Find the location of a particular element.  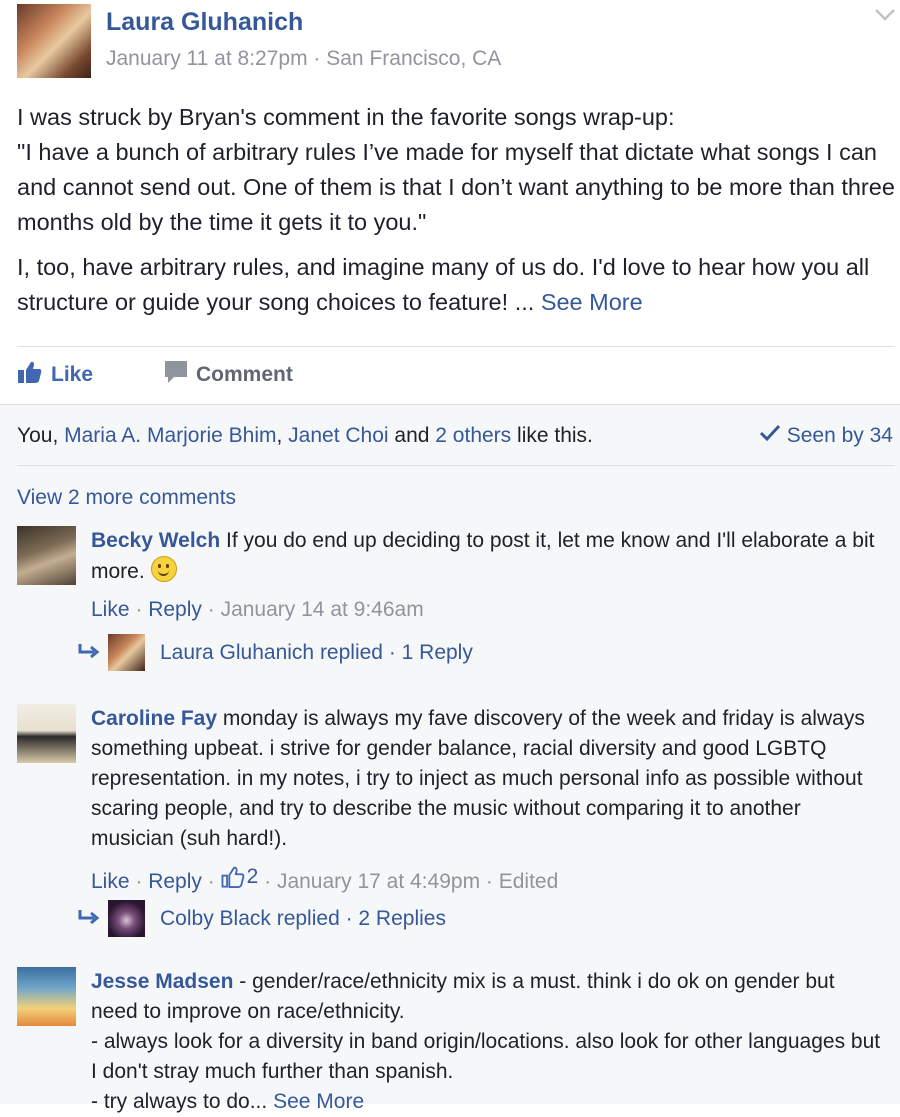

smiley-icon is located at coordinates (163, 569).